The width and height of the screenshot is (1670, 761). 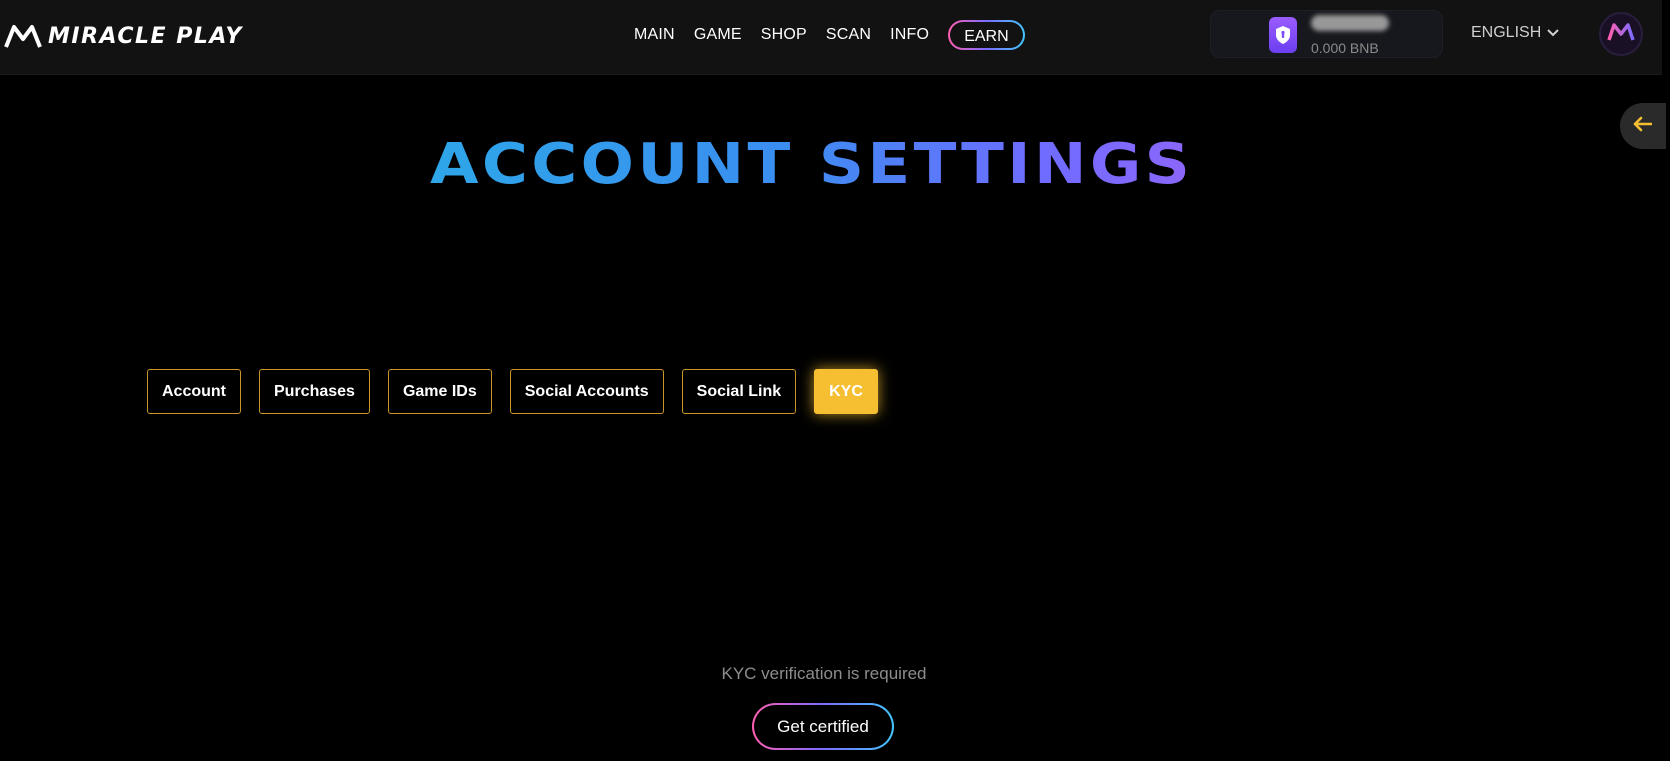 I want to click on tab-account: Account, so click(x=194, y=391).